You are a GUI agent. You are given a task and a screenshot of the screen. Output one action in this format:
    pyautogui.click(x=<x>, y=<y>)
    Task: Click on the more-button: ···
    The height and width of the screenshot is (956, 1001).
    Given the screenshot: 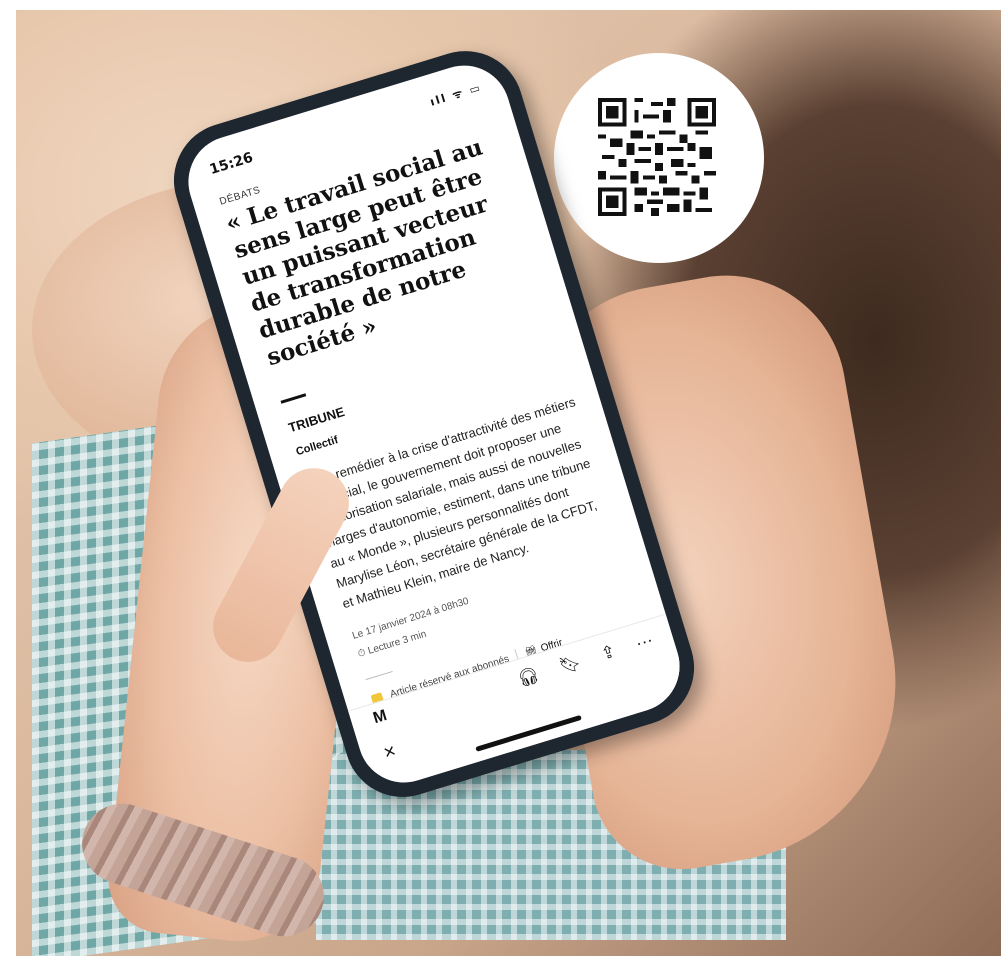 What is the action you would take?
    pyautogui.click(x=644, y=642)
    